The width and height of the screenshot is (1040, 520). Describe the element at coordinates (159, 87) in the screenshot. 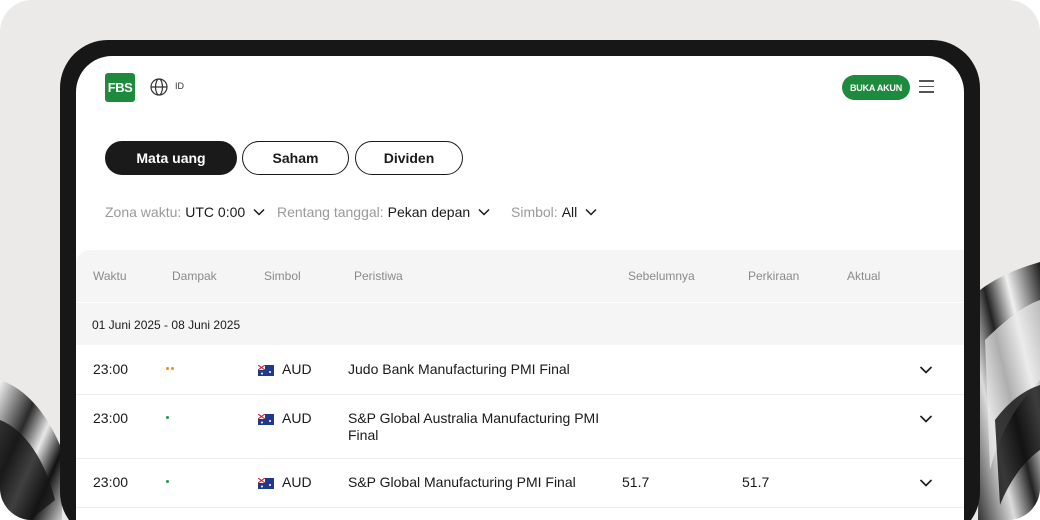

I see `globe-icon` at that location.